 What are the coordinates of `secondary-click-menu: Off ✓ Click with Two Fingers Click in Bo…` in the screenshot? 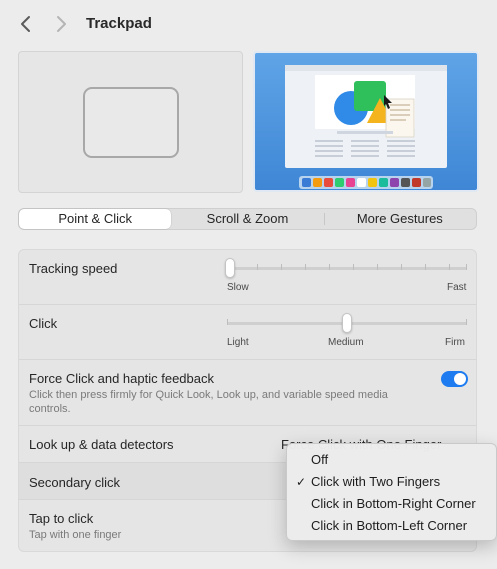 It's located at (391, 492).